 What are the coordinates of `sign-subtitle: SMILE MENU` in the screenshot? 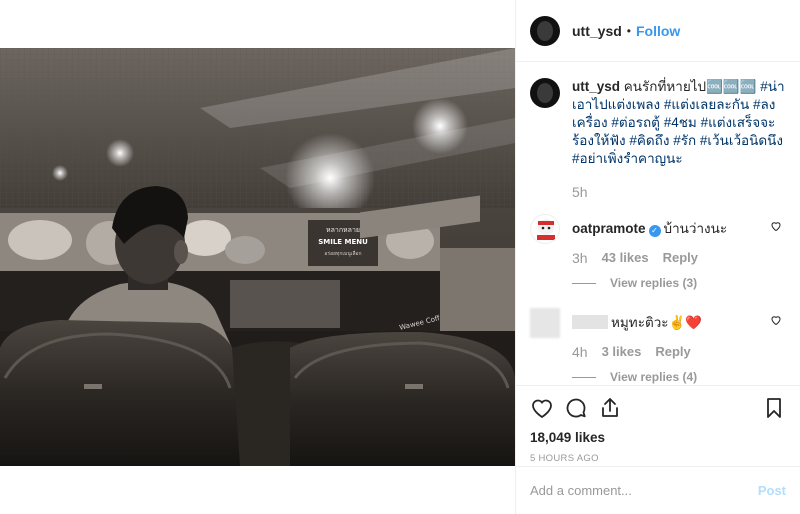 It's located at (343, 242).